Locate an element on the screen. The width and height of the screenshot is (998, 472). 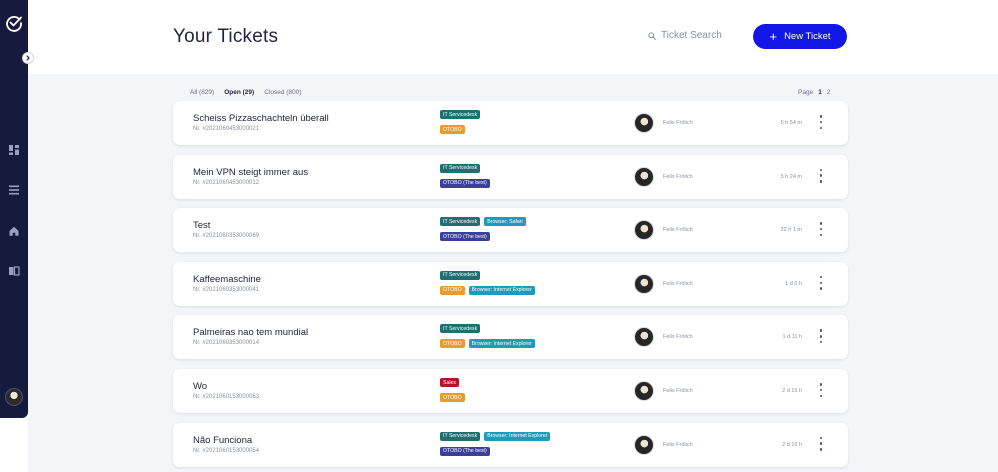
ticket-age: 1 d 0 h is located at coordinates (793, 283).